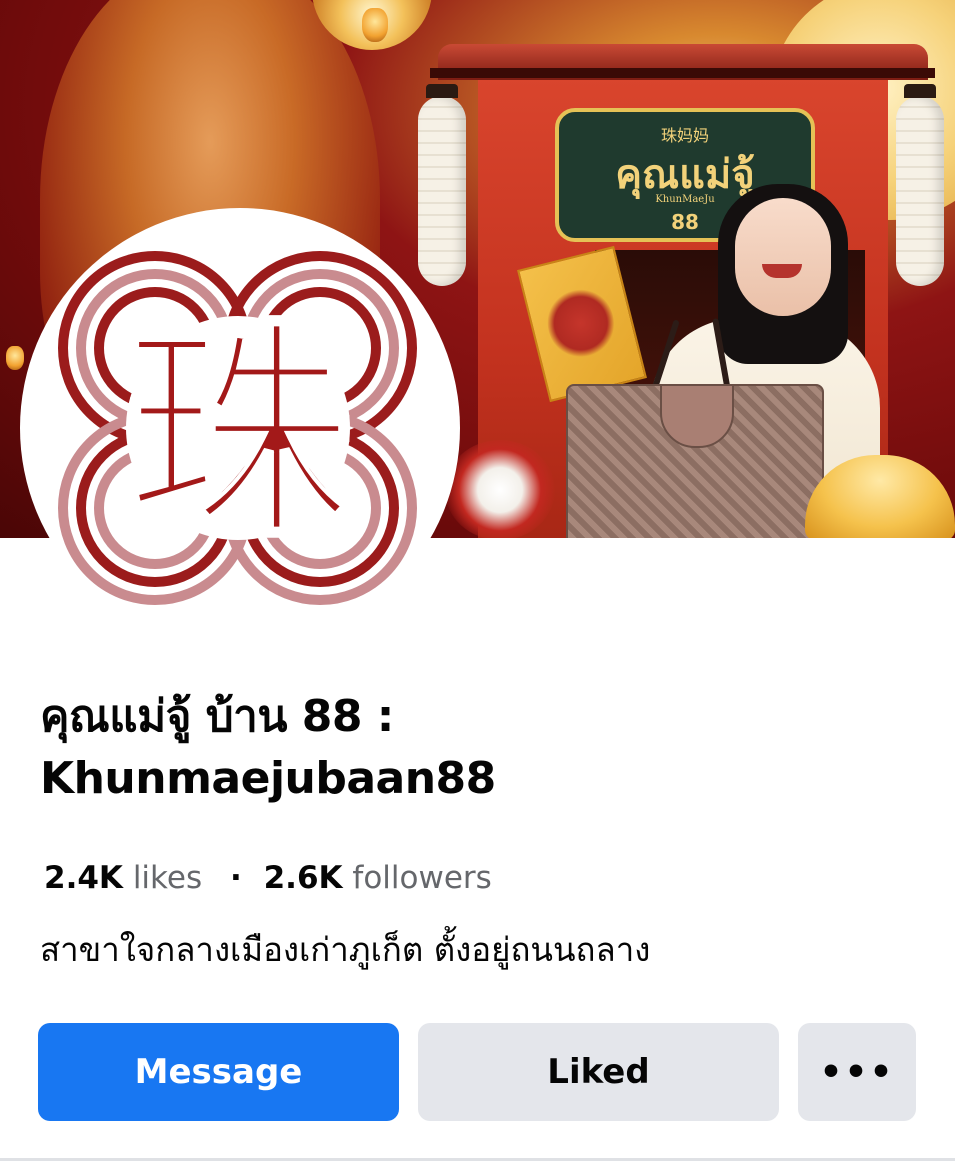 The width and height of the screenshot is (955, 1161). I want to click on likes-count: 2.4K, so click(83, 878).